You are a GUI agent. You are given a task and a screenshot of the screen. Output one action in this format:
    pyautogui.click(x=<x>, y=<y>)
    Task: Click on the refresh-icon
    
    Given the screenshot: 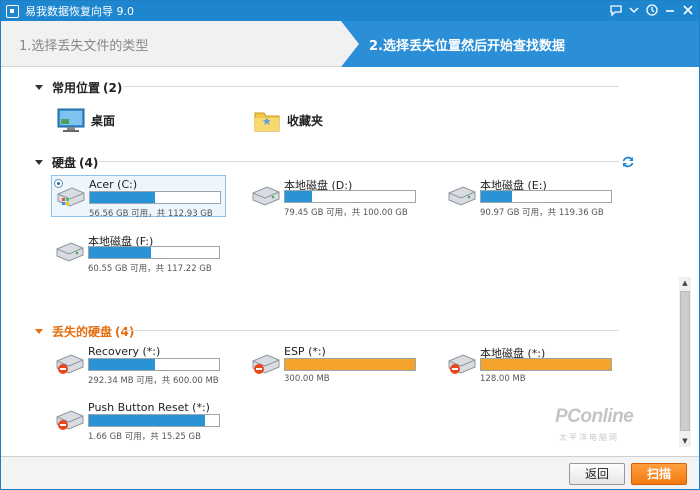 What is the action you would take?
    pyautogui.click(x=628, y=162)
    